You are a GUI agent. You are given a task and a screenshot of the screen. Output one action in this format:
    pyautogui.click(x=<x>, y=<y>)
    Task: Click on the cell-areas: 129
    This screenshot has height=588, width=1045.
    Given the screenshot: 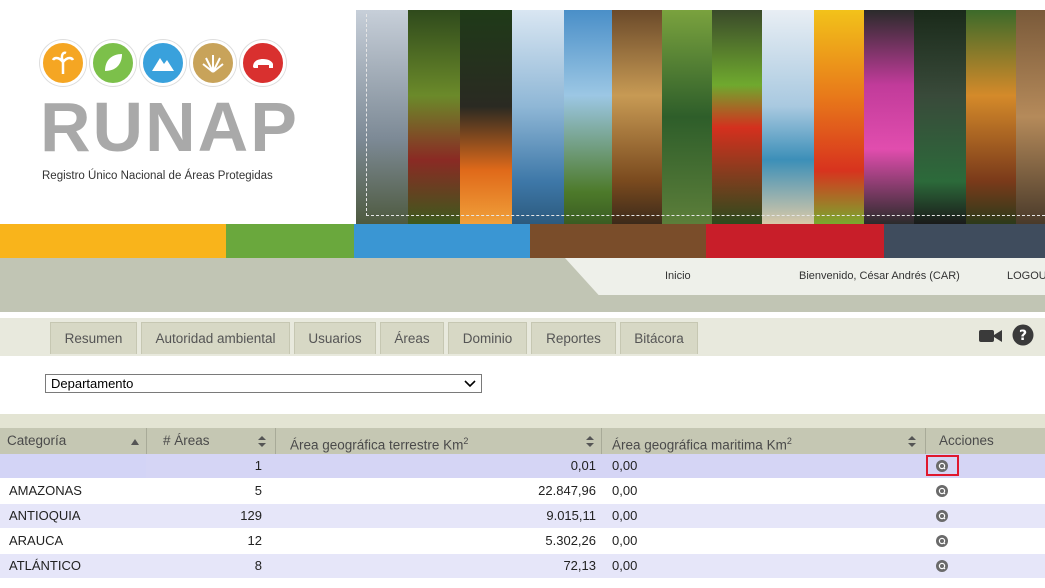 What is the action you would take?
    pyautogui.click(x=251, y=515)
    